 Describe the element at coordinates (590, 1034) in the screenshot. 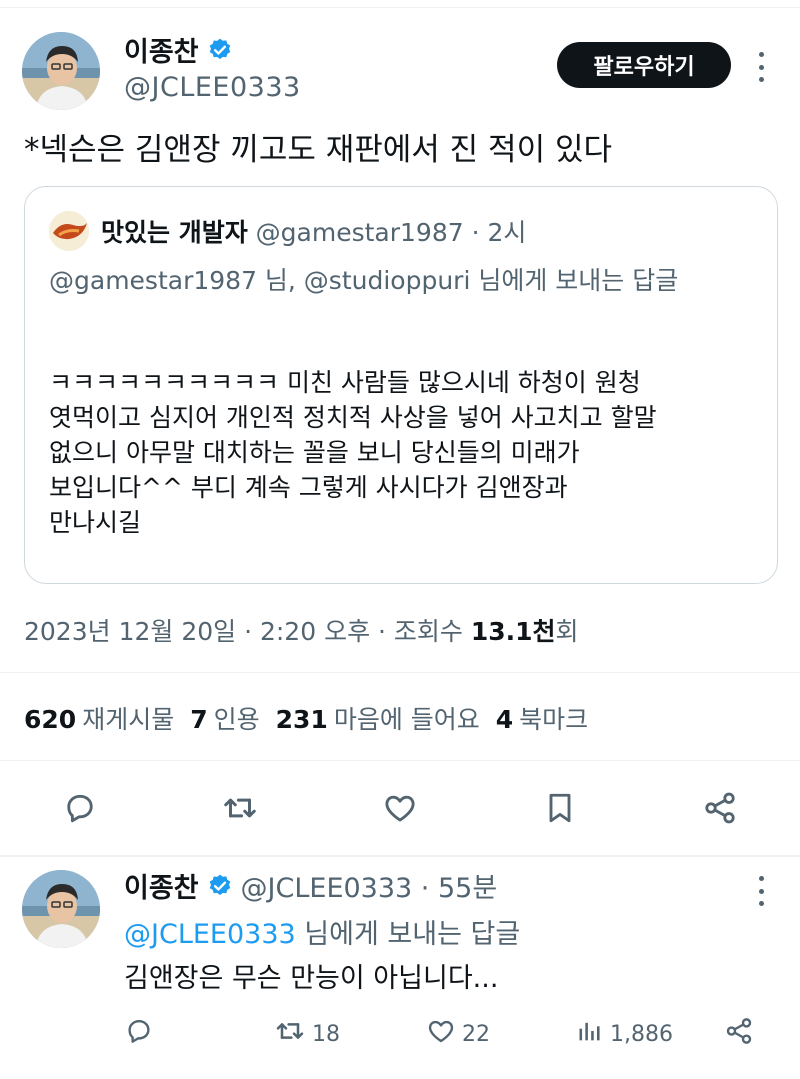

I see `analytics-icon` at that location.